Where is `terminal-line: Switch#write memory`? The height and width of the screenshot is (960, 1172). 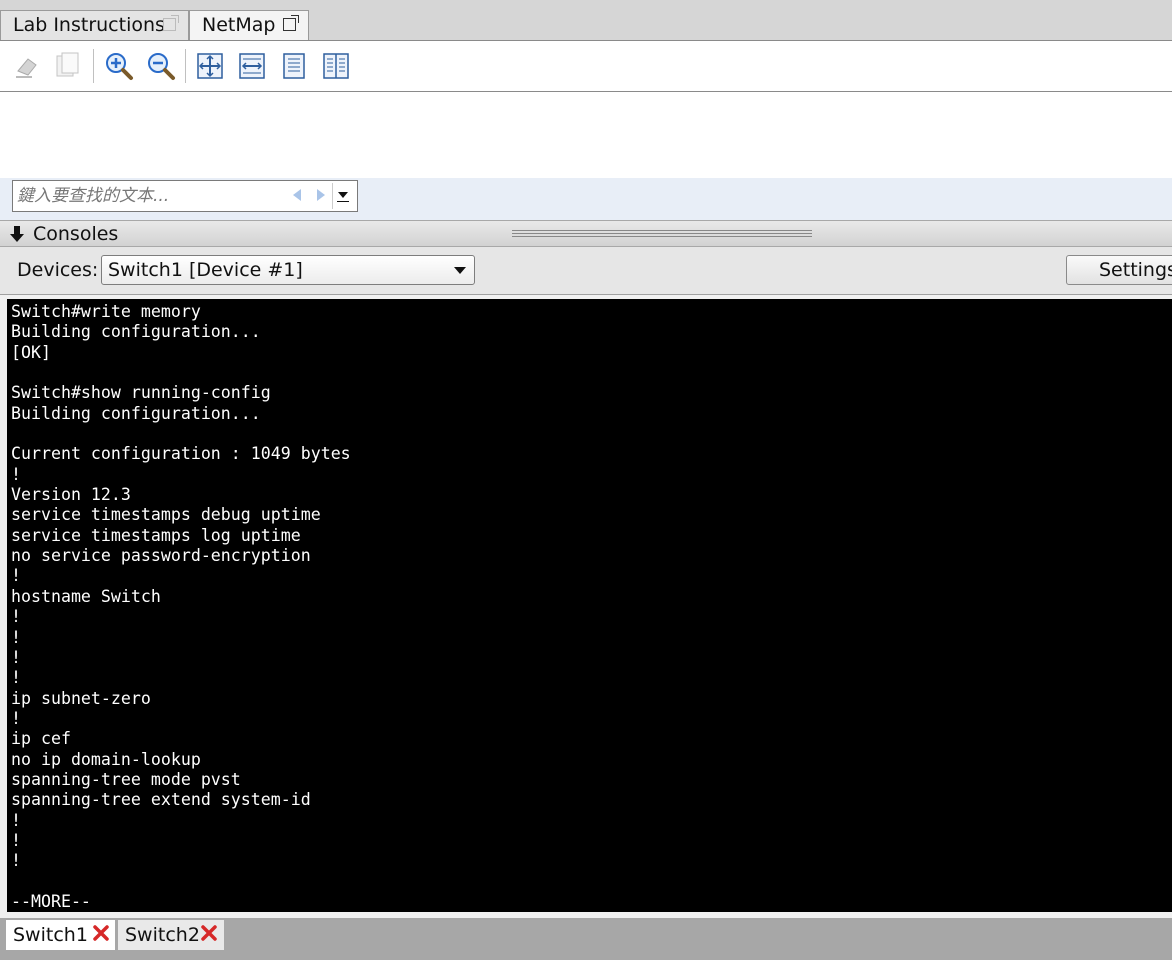
terminal-line: Switch#write memory is located at coordinates (106, 311).